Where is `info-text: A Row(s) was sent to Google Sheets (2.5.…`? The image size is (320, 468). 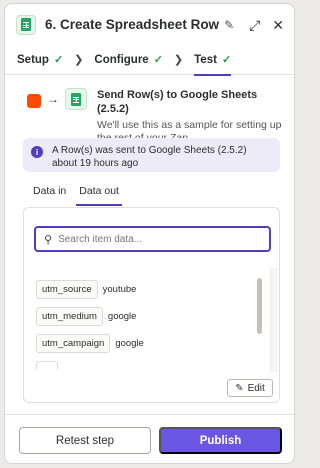 info-text: A Row(s) was sent to Google Sheets (2.5.… is located at coordinates (149, 157).